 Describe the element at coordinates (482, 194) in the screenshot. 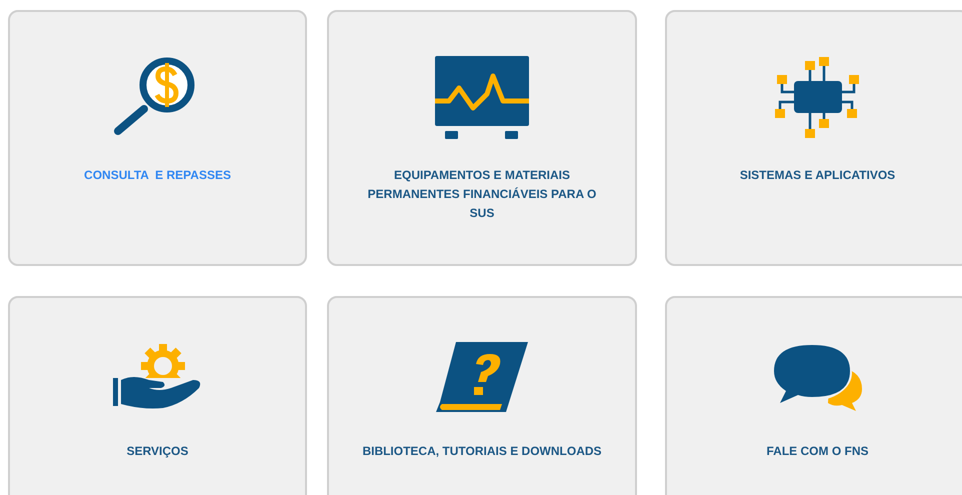

I see `card-title: EQUIPAMENTOS E MATERIAIS PERMANENTES FINANCIÁVEIS PARA O SUS` at that location.